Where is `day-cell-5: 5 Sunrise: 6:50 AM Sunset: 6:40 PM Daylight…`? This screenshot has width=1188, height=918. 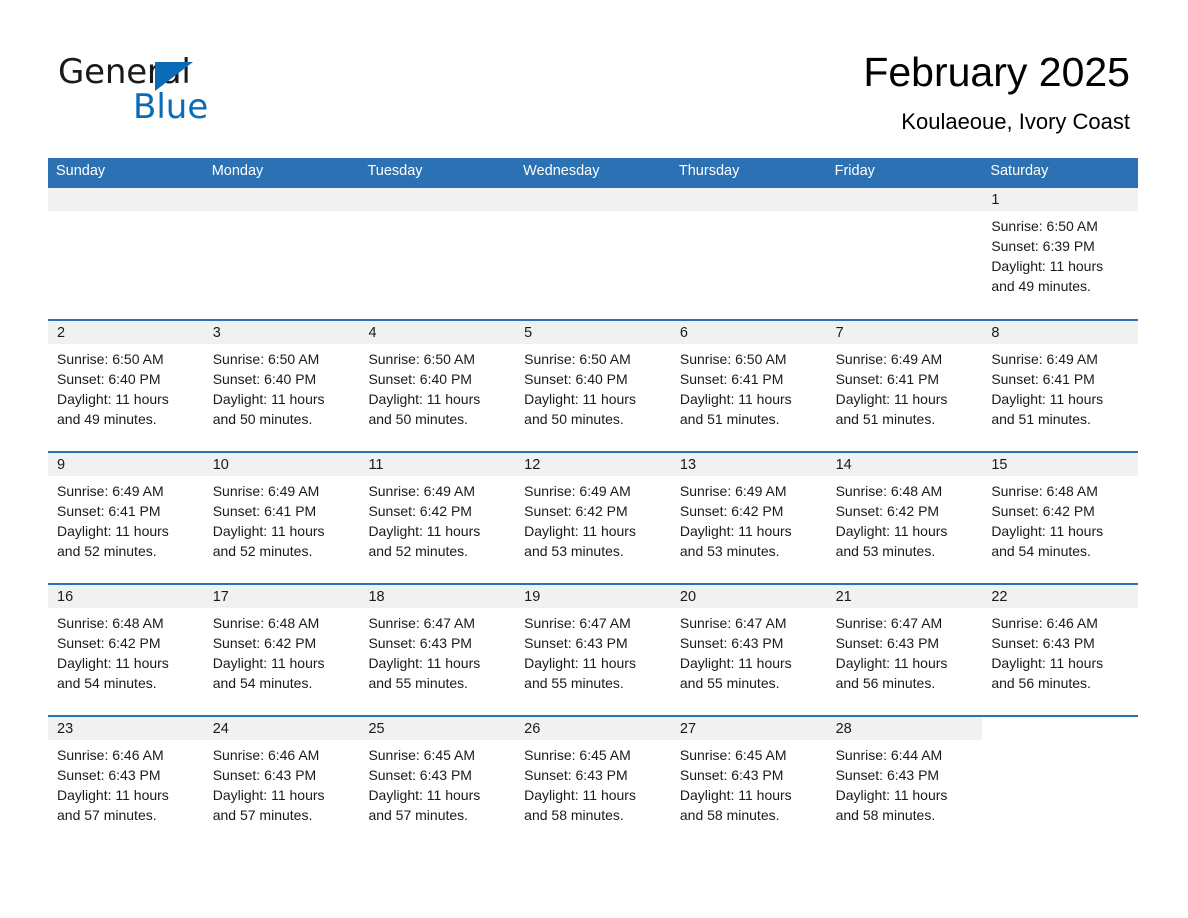
day-cell-5: 5 Sunrise: 6:50 AM Sunset: 6:40 PM Daylight… is located at coordinates (593, 377).